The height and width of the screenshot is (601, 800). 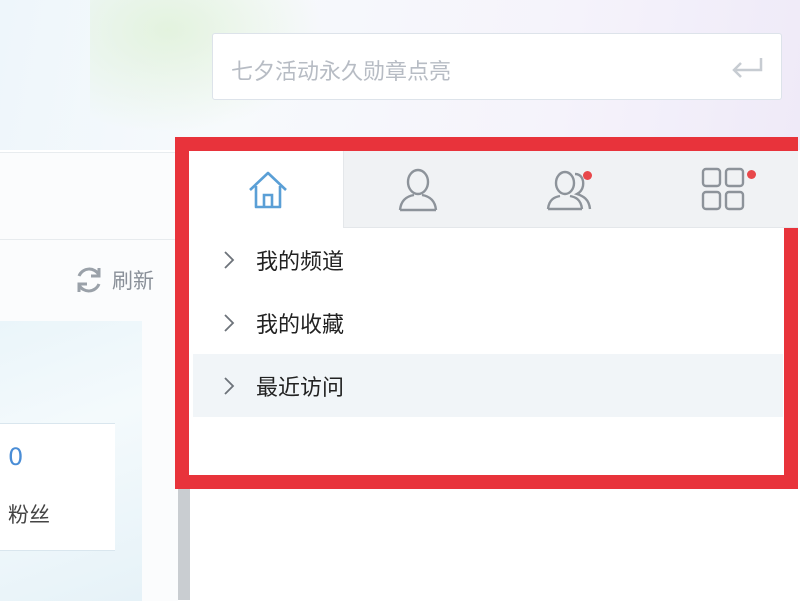 I want to click on search-input: 七夕活动永久勋章点亮, so click(x=497, y=66).